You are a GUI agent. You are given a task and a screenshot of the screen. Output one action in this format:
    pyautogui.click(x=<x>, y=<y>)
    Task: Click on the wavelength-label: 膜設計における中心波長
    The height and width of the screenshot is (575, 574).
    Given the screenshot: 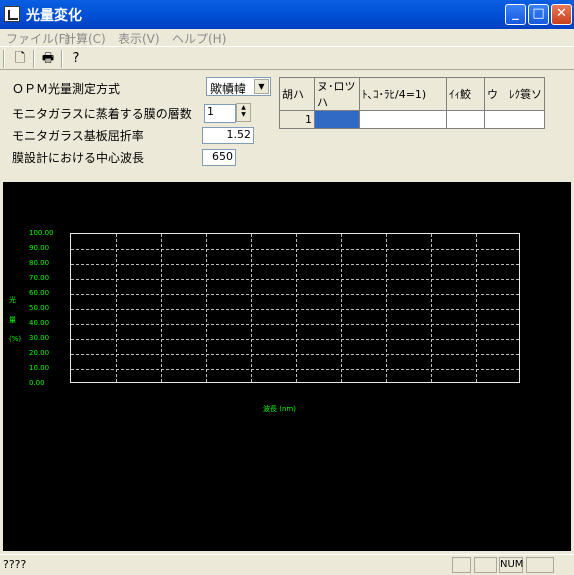 What is the action you would take?
    pyautogui.click(x=78, y=158)
    